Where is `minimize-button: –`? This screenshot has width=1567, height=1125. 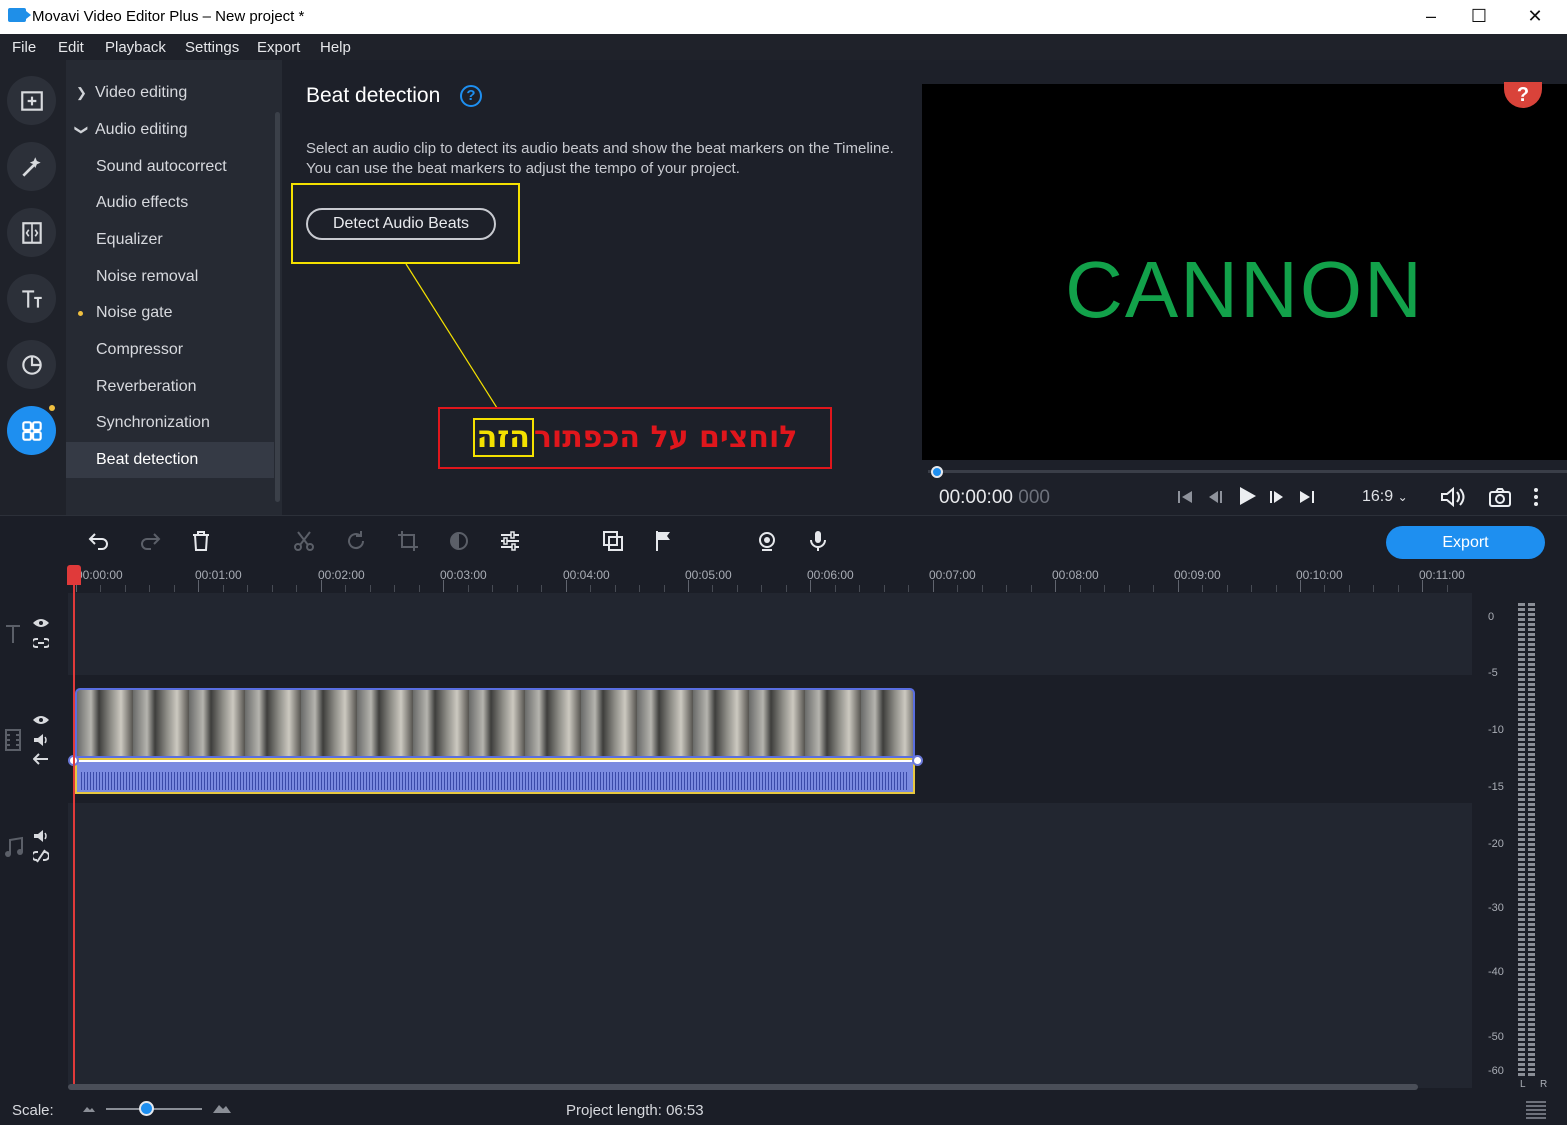
minimize-button: – is located at coordinates (1431, 17).